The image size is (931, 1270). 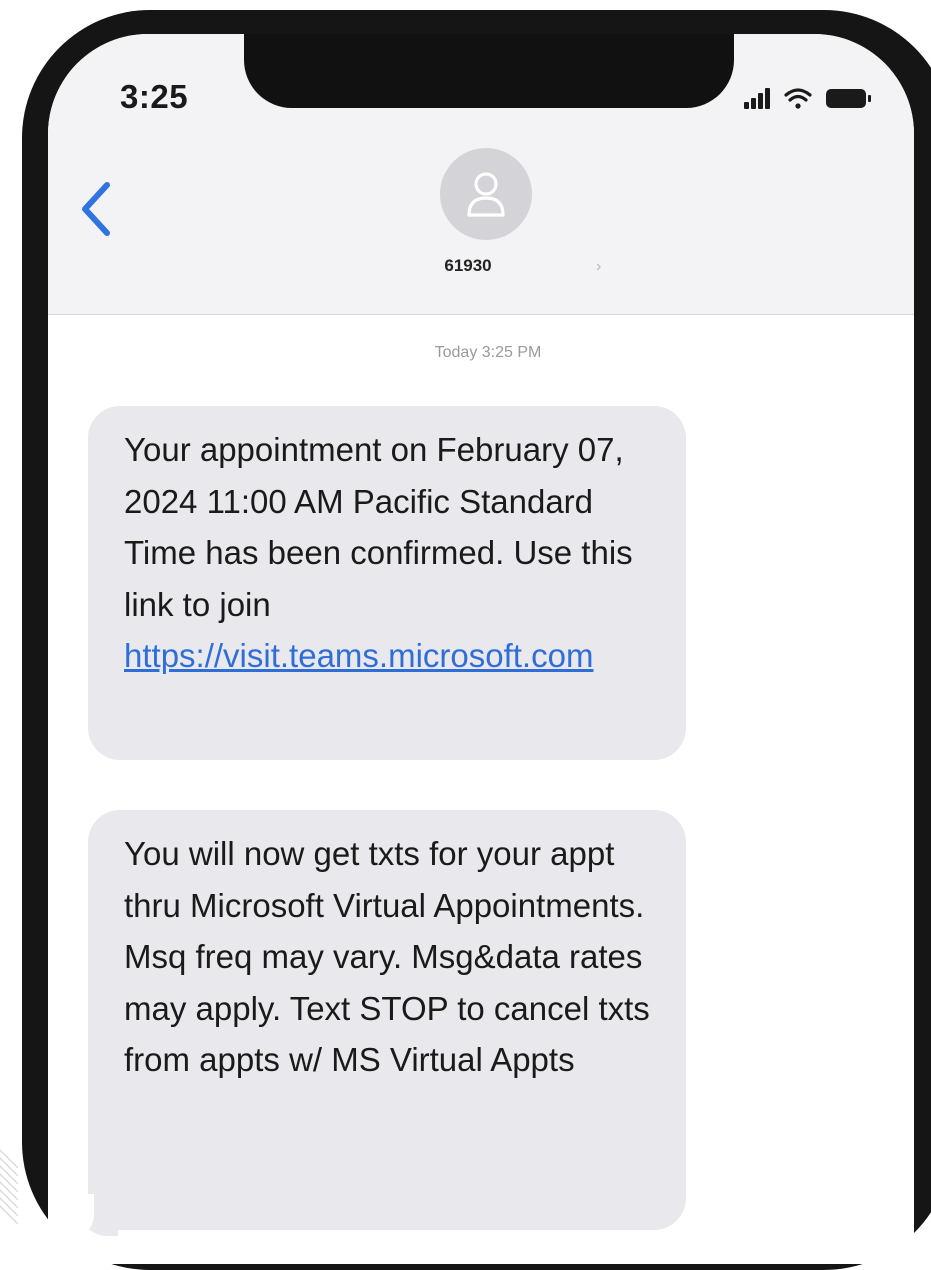 I want to click on back-button, so click(x=96, y=209).